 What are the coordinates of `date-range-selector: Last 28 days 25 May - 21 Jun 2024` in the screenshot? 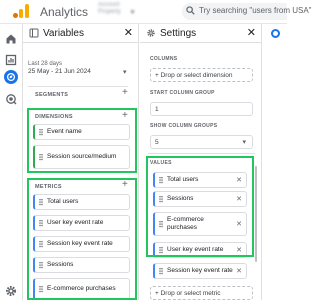 It's located at (75, 68).